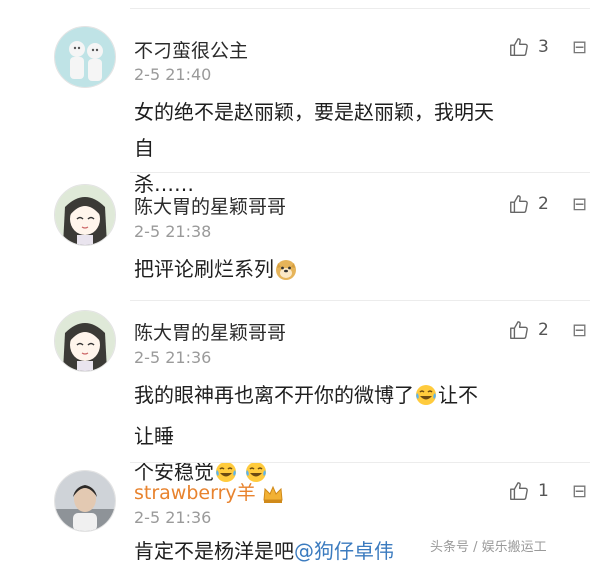 This screenshot has width=590, height=569. I want to click on comment-text-line: 把评论刷烂系列, so click(204, 269).